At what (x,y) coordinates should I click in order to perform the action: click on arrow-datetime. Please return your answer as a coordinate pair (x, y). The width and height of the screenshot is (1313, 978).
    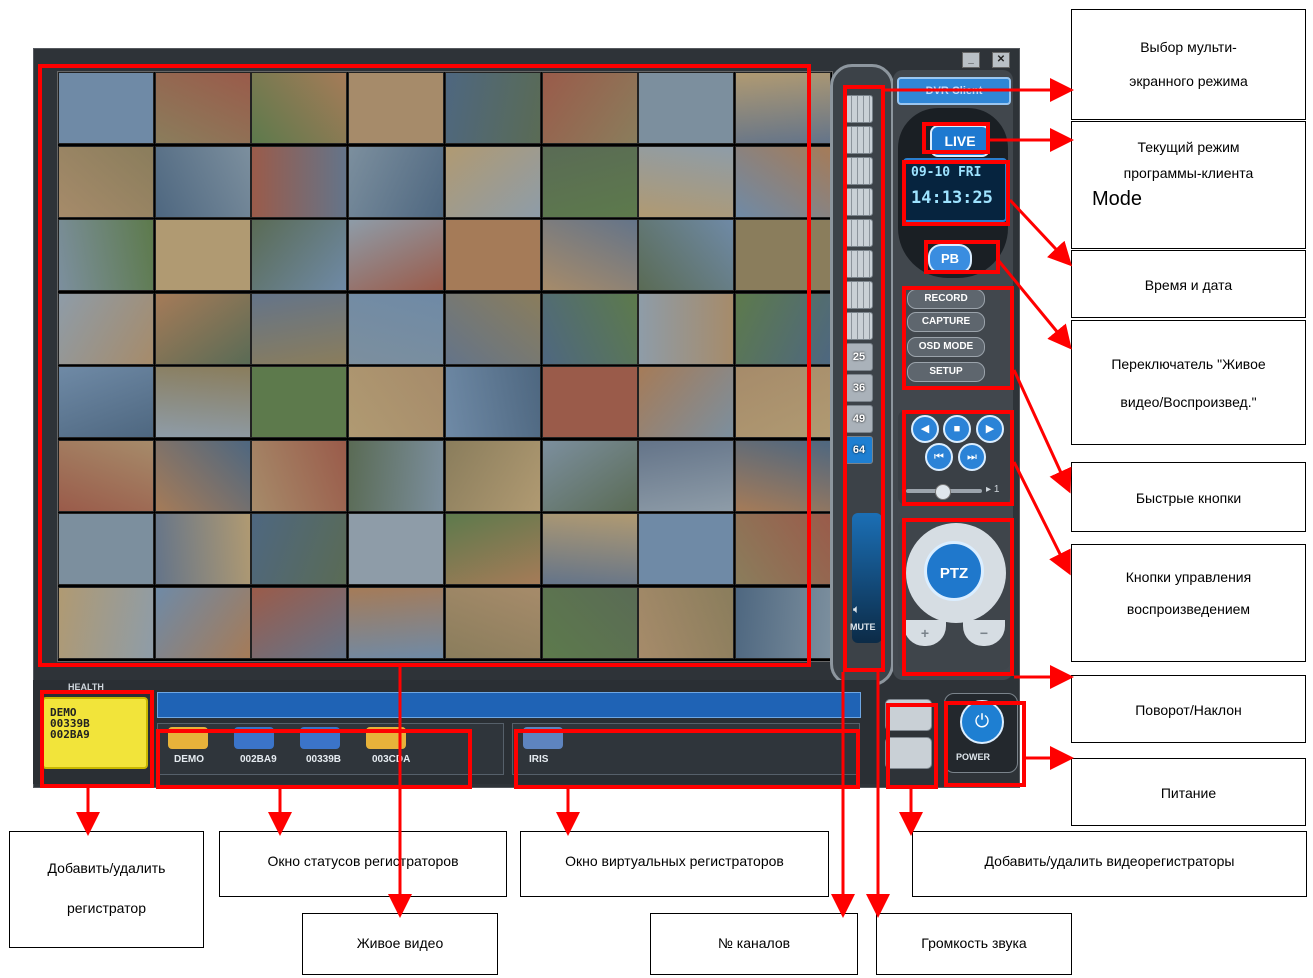
    Looking at the image, I should click on (1040, 232).